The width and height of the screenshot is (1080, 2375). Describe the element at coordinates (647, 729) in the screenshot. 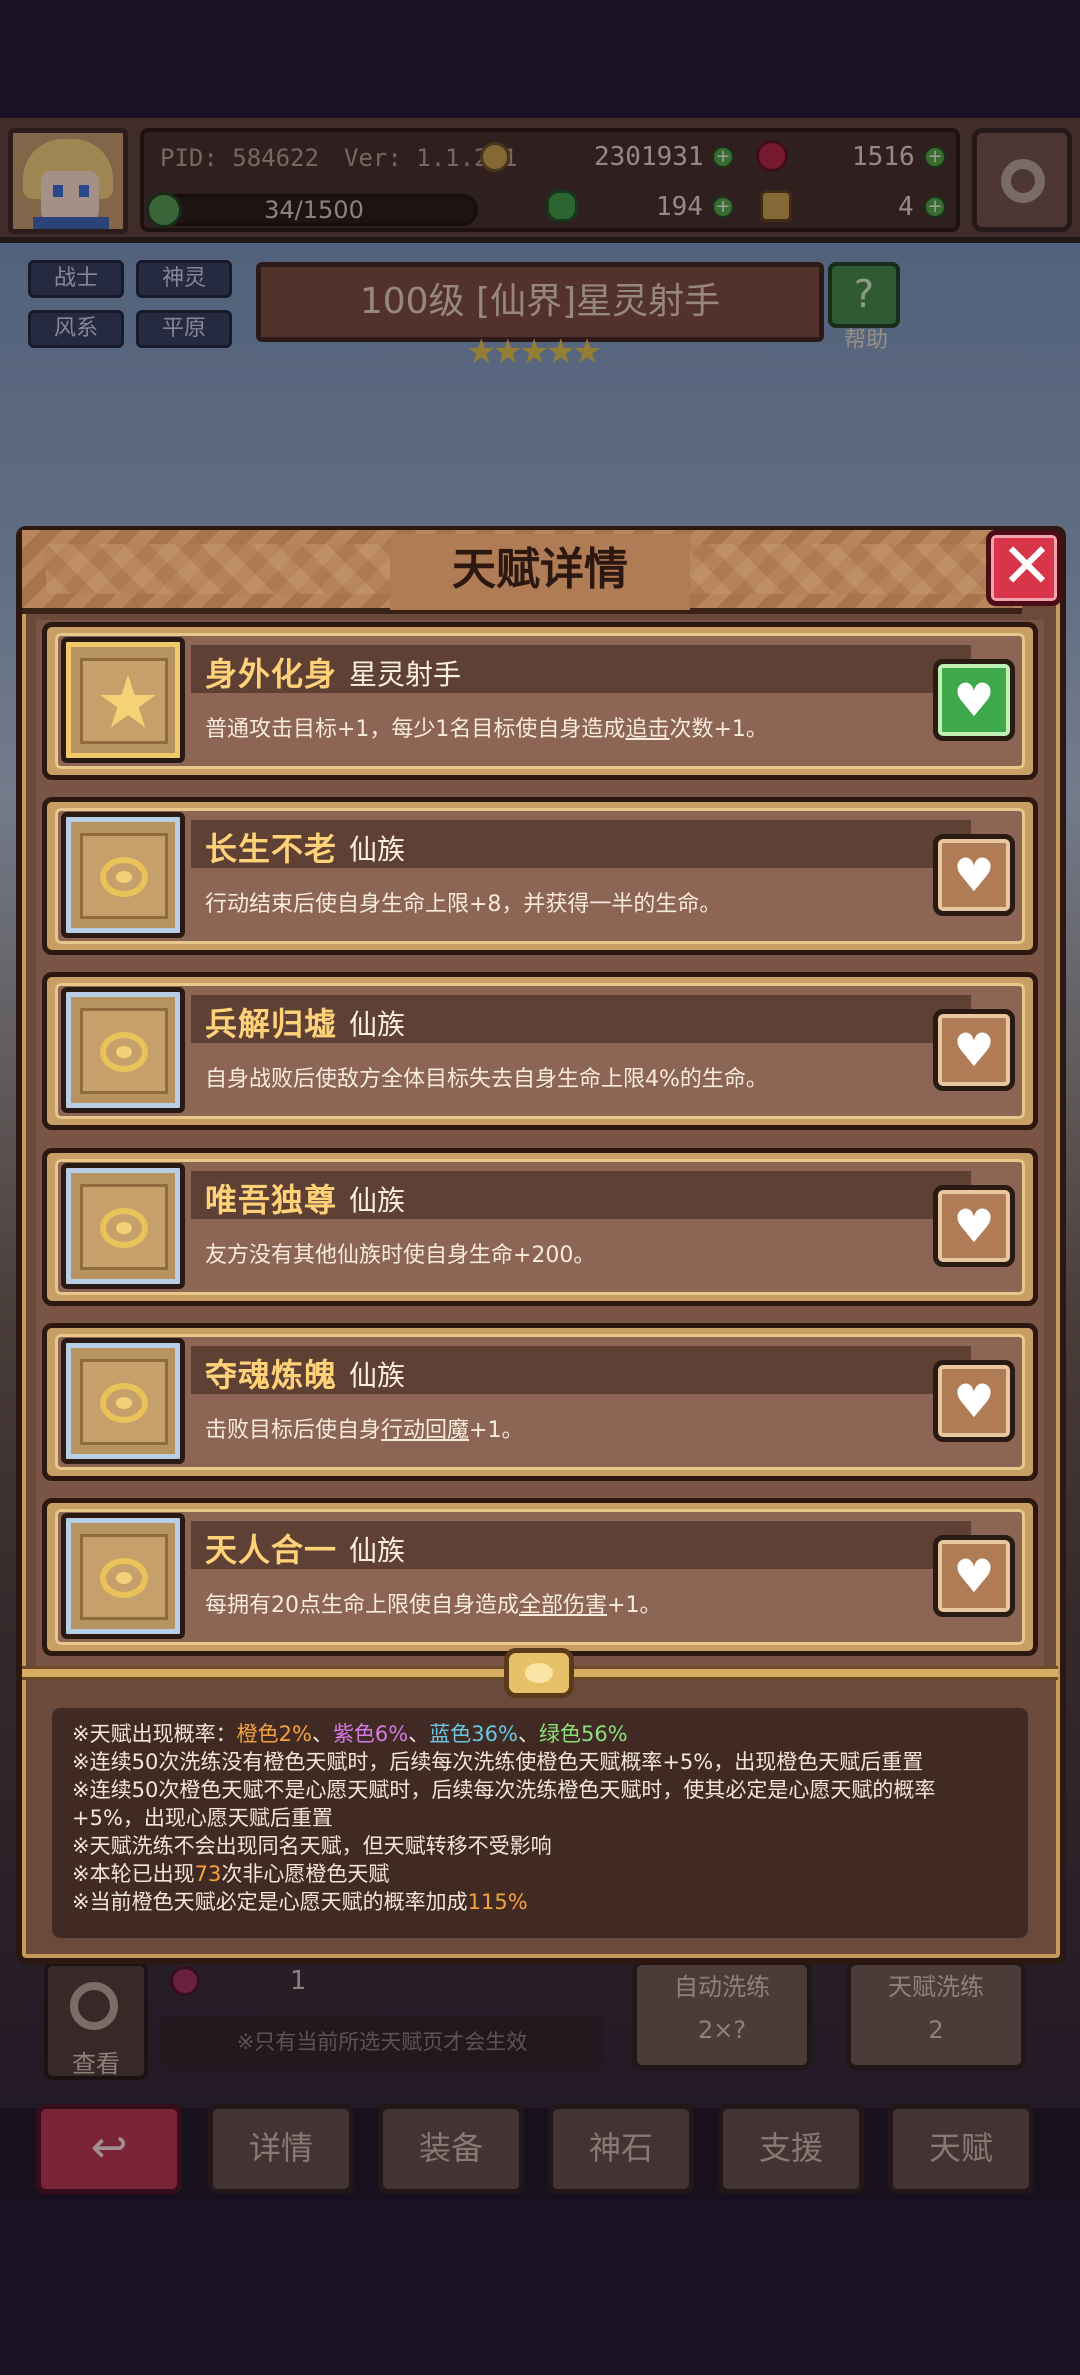

I see `keyword-link: 追击` at that location.